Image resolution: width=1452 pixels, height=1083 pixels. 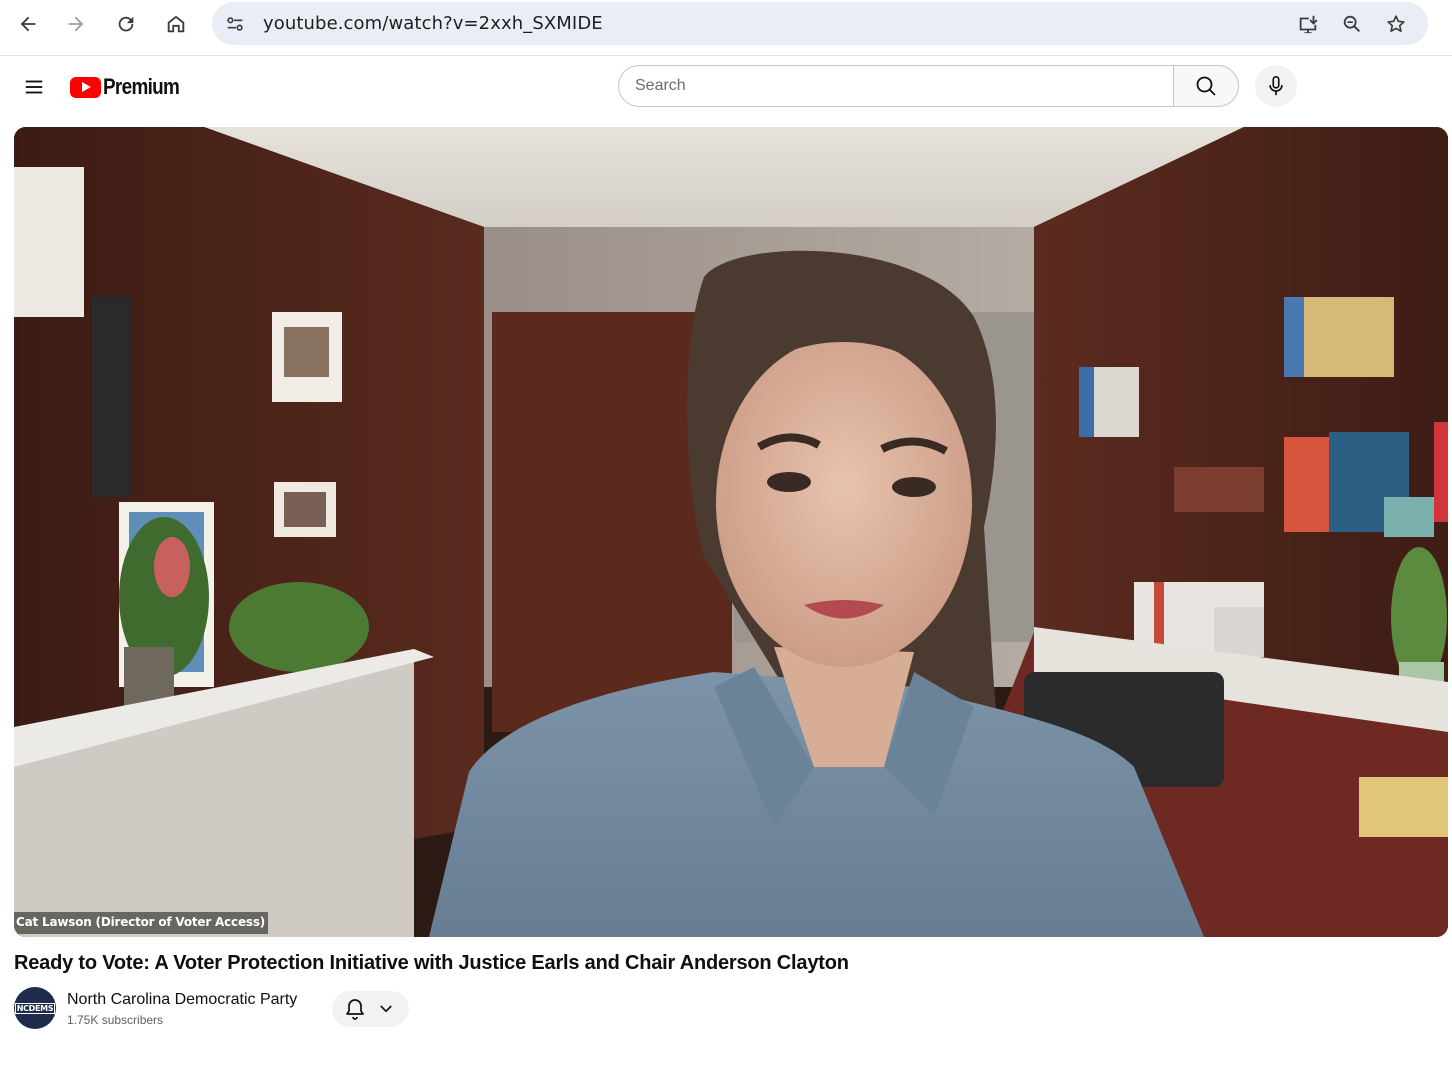 I want to click on reload-icon, so click(x=126, y=24).